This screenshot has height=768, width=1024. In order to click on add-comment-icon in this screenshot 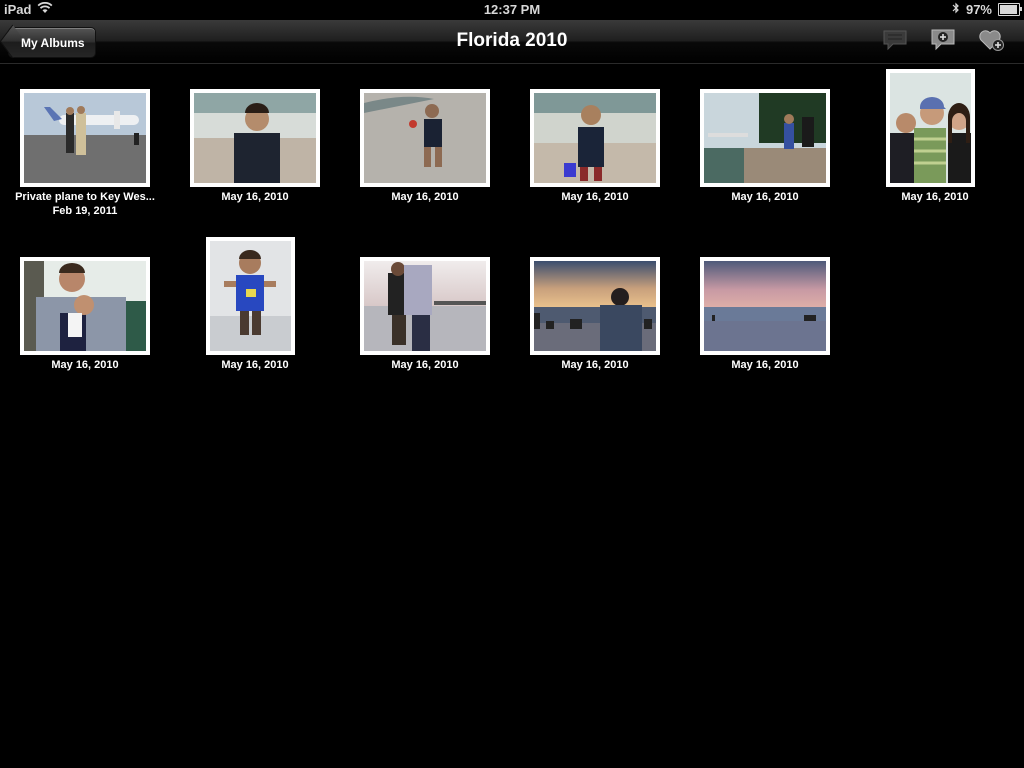, I will do `click(943, 40)`.